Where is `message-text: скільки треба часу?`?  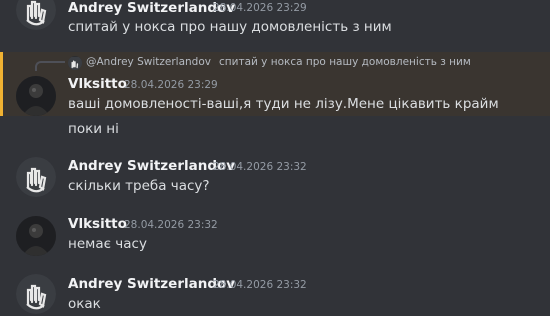
message-text: скільки треба часу? is located at coordinates (139, 186).